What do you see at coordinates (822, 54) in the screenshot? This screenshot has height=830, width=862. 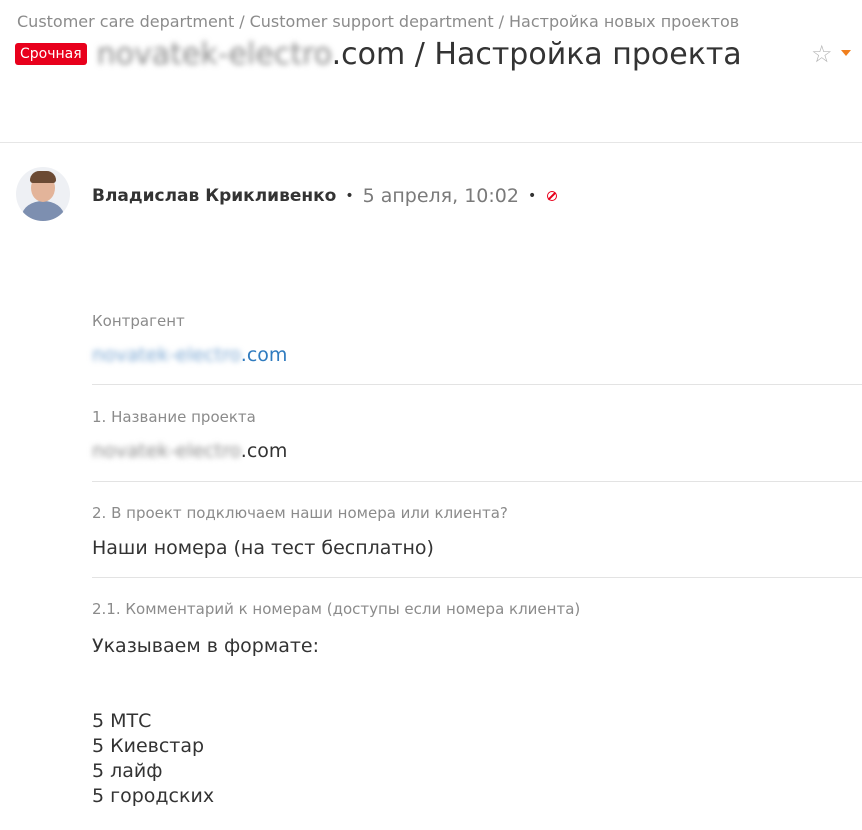 I see `star-outline-icon: ☆` at bounding box center [822, 54].